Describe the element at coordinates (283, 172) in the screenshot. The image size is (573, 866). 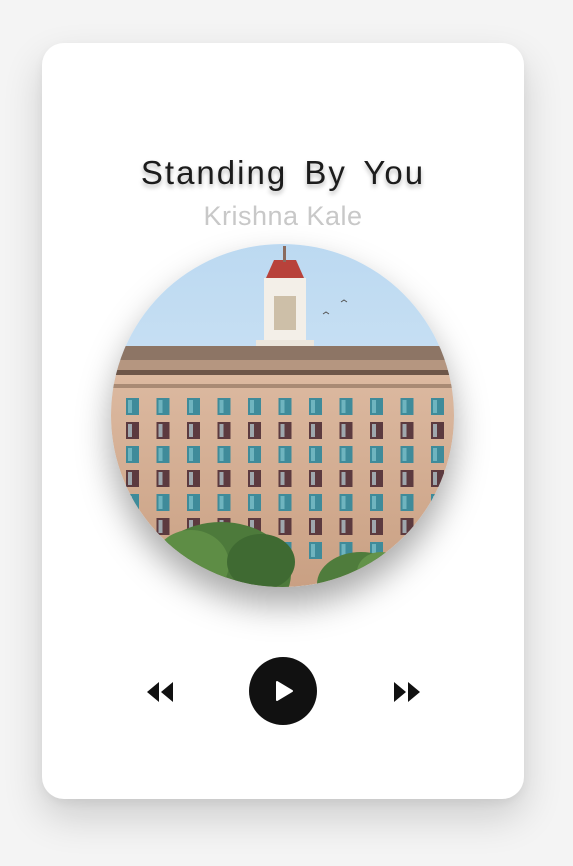
I see `song-title: Standing By You` at that location.